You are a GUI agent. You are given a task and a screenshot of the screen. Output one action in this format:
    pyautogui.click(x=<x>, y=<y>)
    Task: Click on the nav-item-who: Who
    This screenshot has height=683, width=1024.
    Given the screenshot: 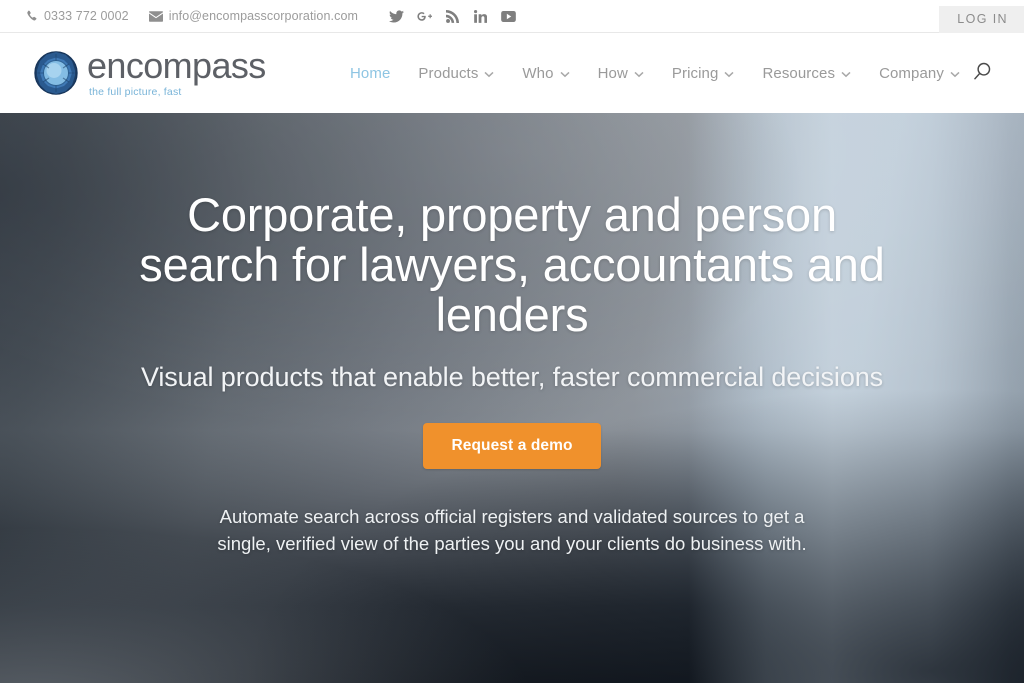 What is the action you would take?
    pyautogui.click(x=545, y=73)
    